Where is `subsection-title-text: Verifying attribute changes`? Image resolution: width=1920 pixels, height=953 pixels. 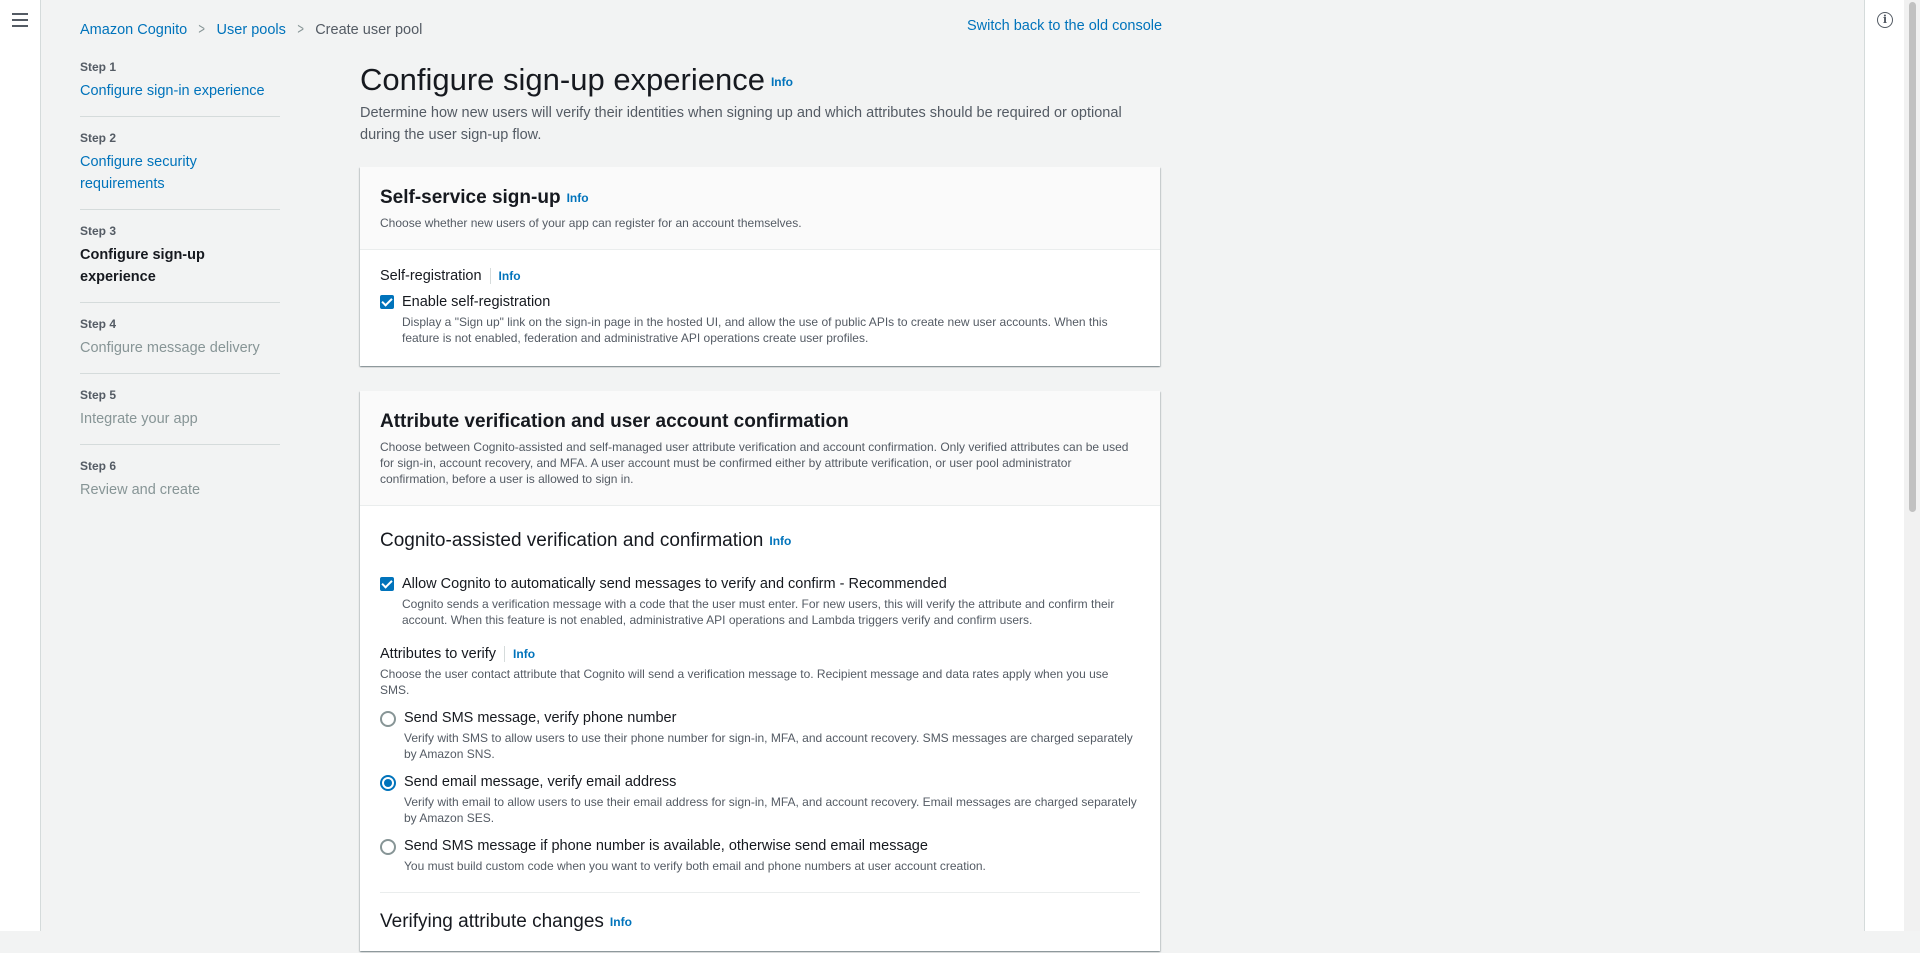
subsection-title-text: Verifying attribute changes is located at coordinates (492, 921).